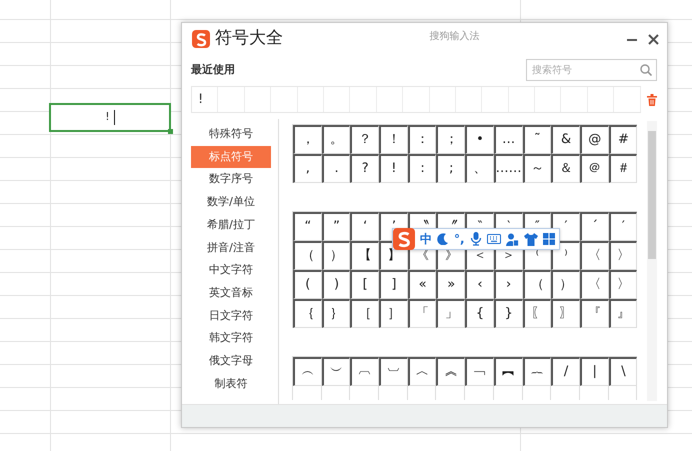  I want to click on symbol-cell: ～, so click(537, 168).